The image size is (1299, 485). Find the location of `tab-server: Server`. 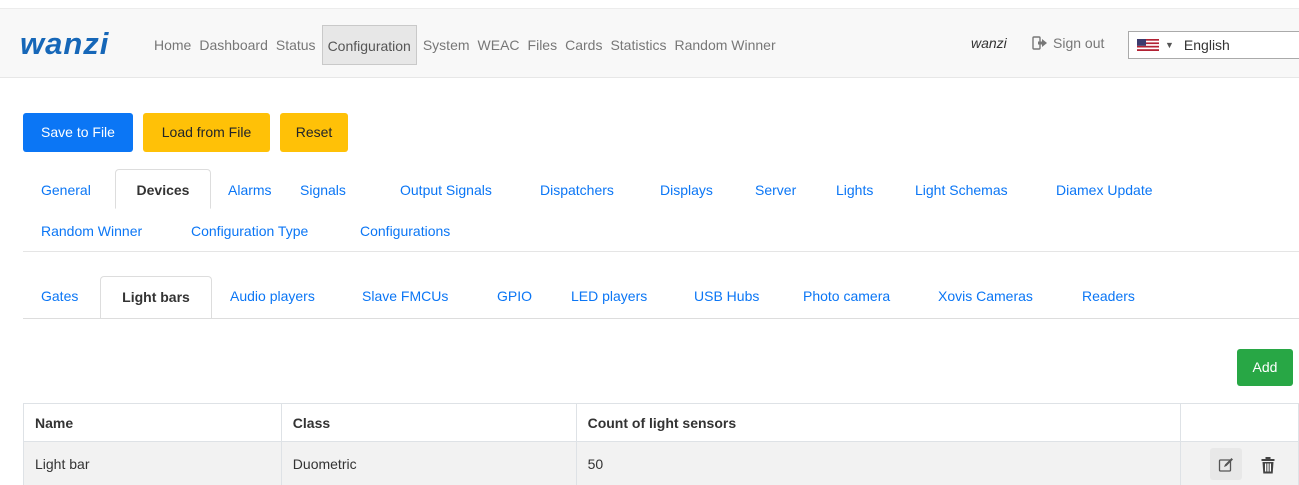

tab-server: Server is located at coordinates (775, 190).